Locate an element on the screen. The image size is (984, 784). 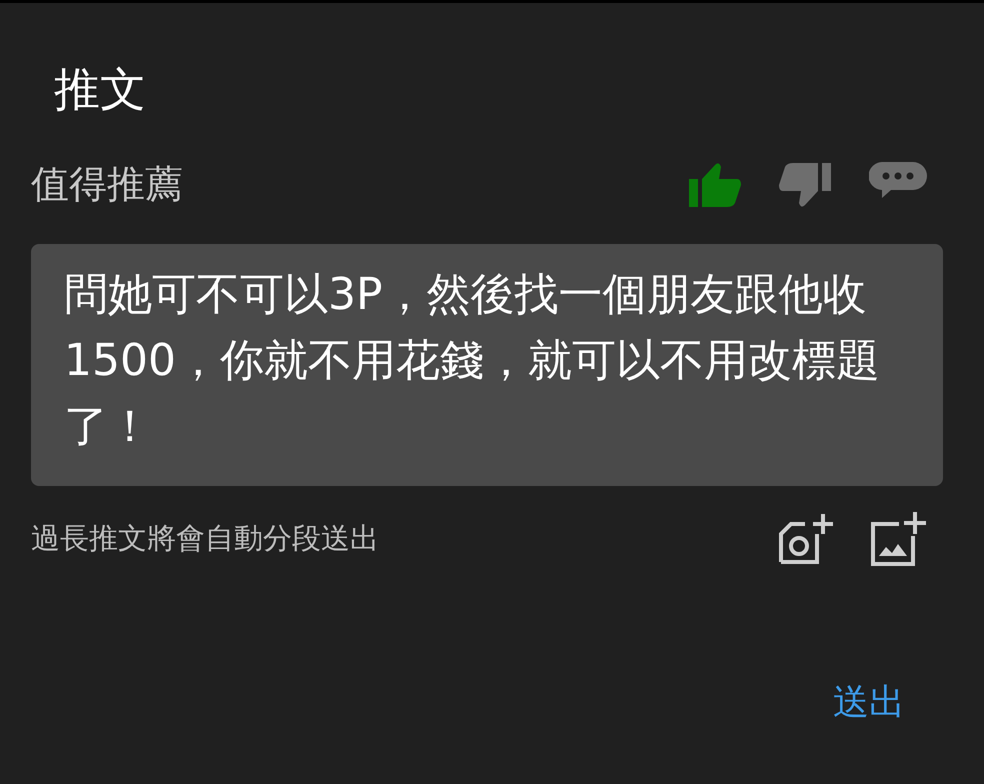
hint-text: 過長推文將會自動分段送出 is located at coordinates (205, 538).